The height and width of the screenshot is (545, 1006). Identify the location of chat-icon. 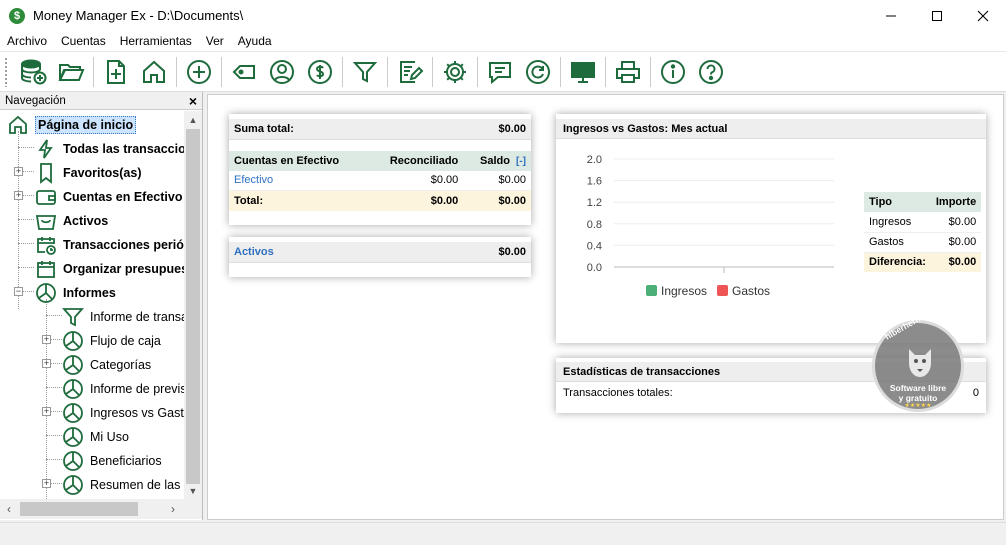
(500, 72).